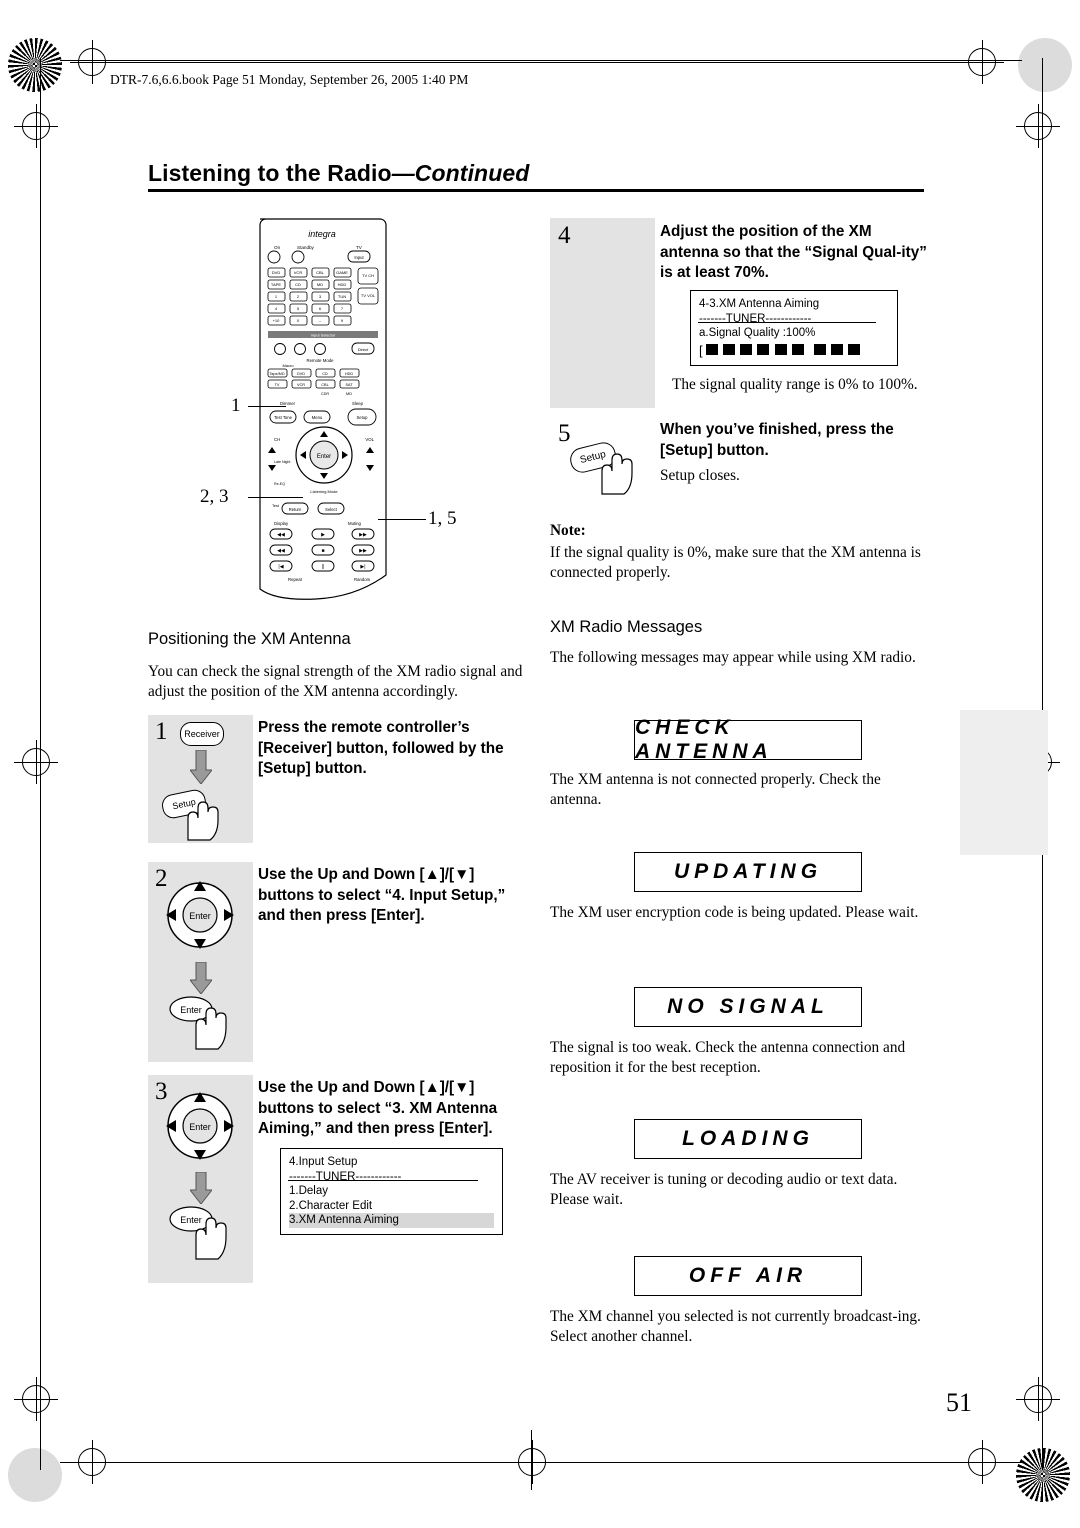 This screenshot has height=1528, width=1080. What do you see at coordinates (202, 734) in the screenshot?
I see `receiver-button-illustration: Receiver` at bounding box center [202, 734].